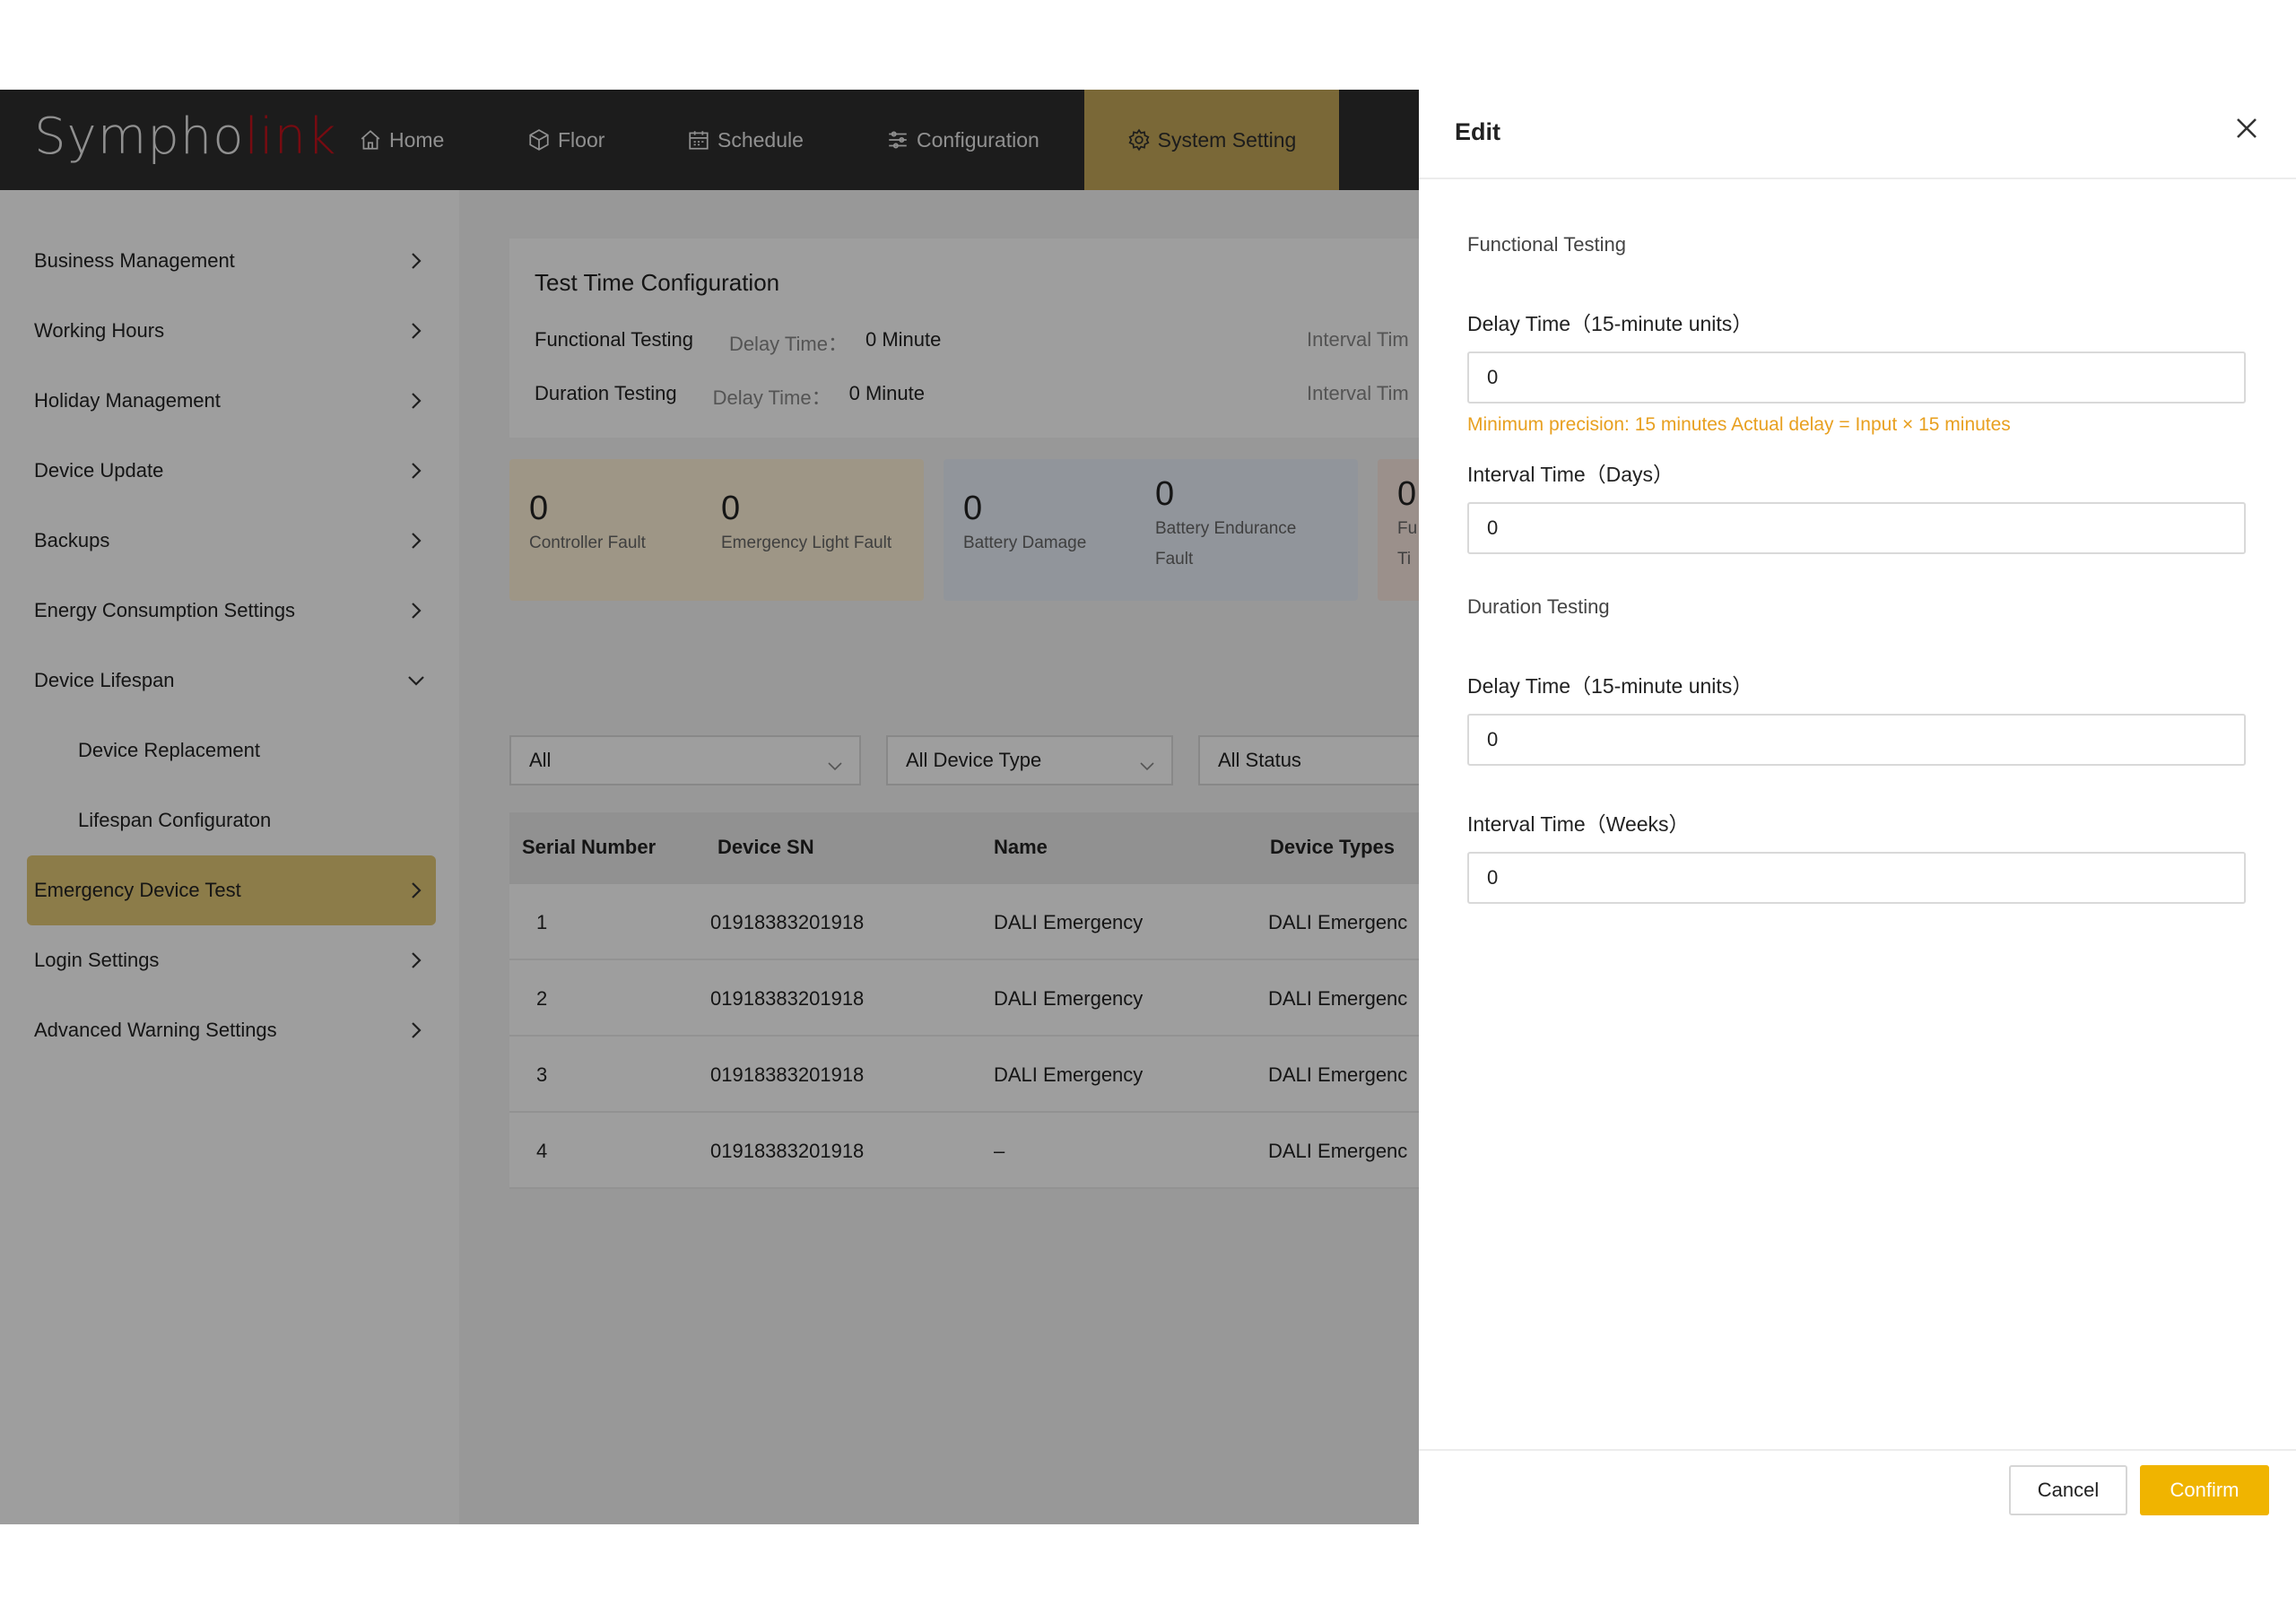 The width and height of the screenshot is (2296, 1614). Describe the element at coordinates (1477, 131) in the screenshot. I see `drawer-title: Edit` at that location.